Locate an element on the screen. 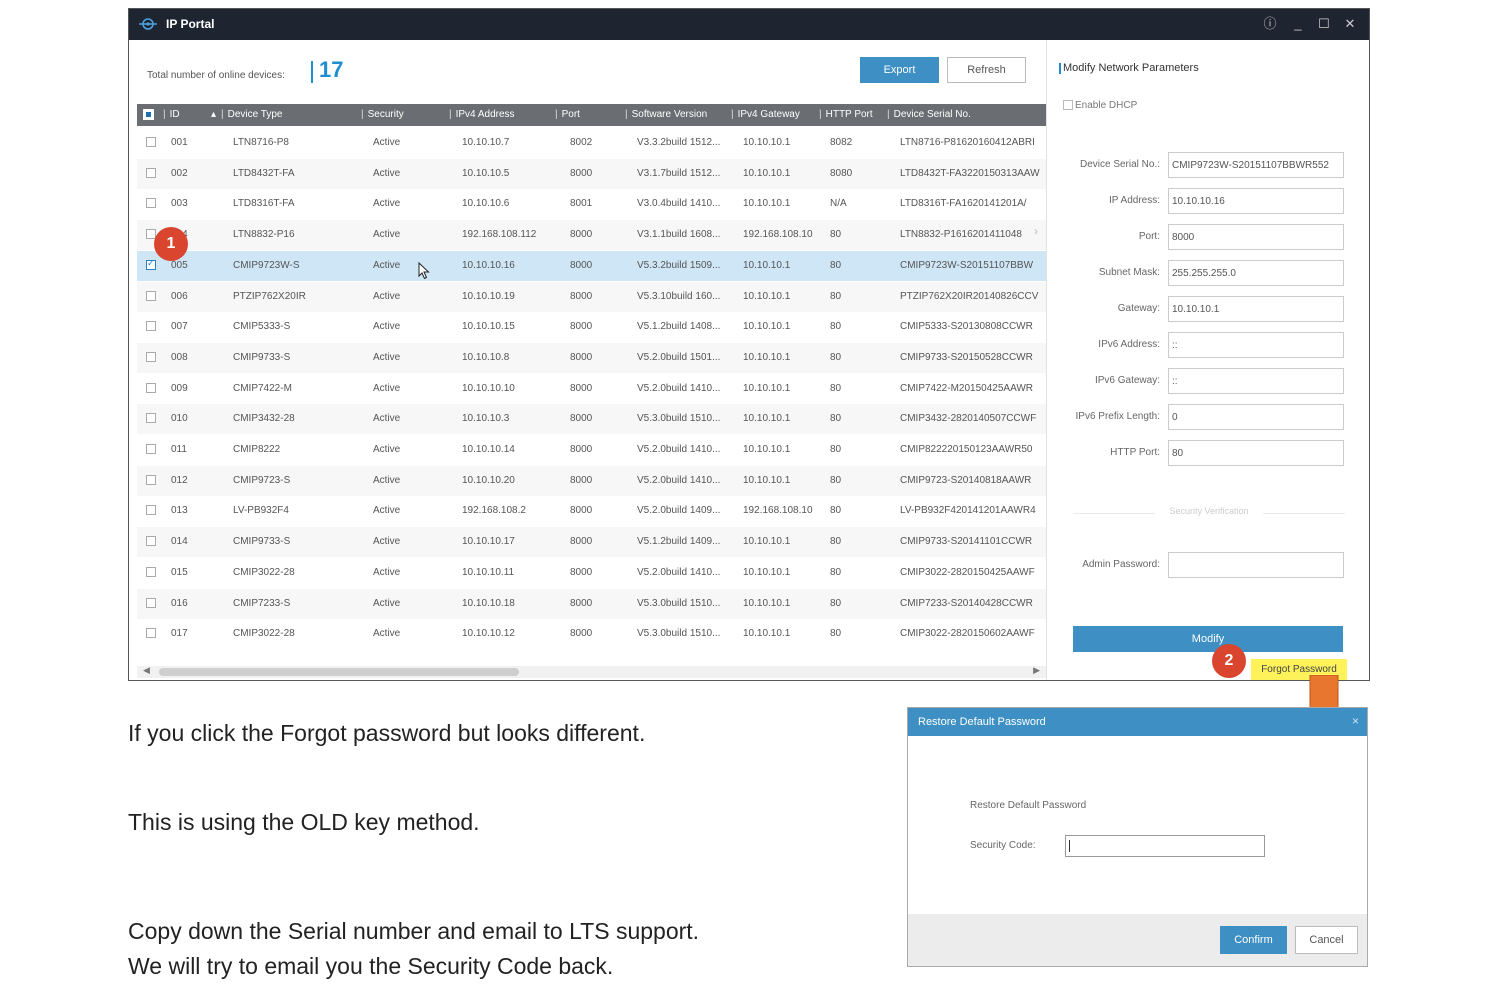 This screenshot has height=986, width=1504. enable-dhcp-checkbox: Enable DHCP is located at coordinates (1100, 105).